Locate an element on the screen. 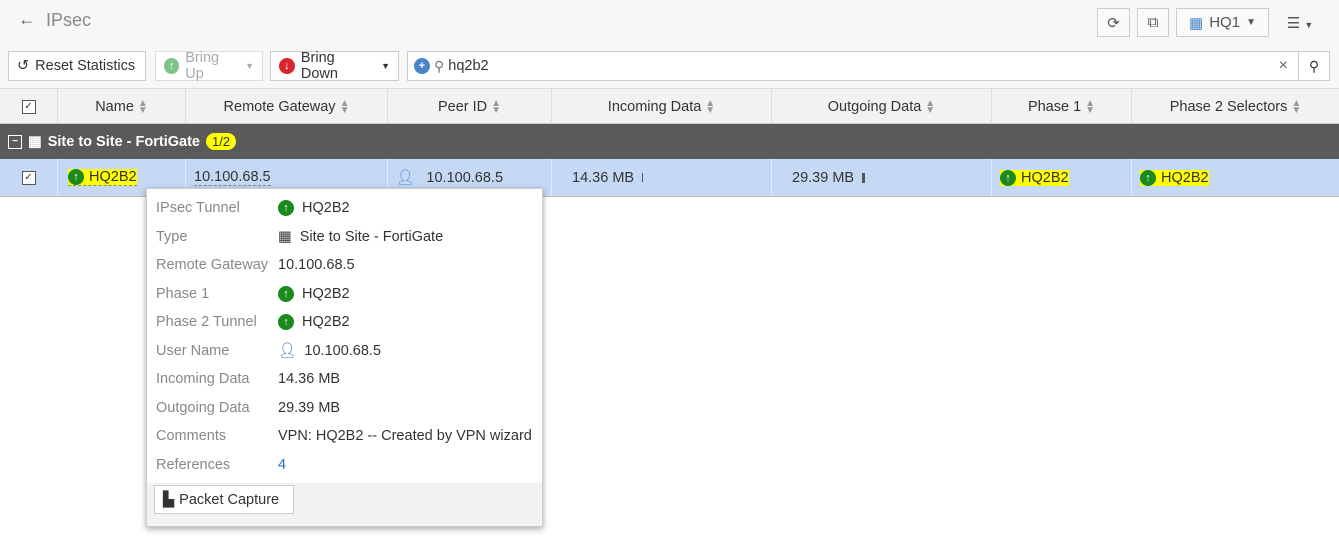  refresh-button: ⟳ is located at coordinates (1113, 22).